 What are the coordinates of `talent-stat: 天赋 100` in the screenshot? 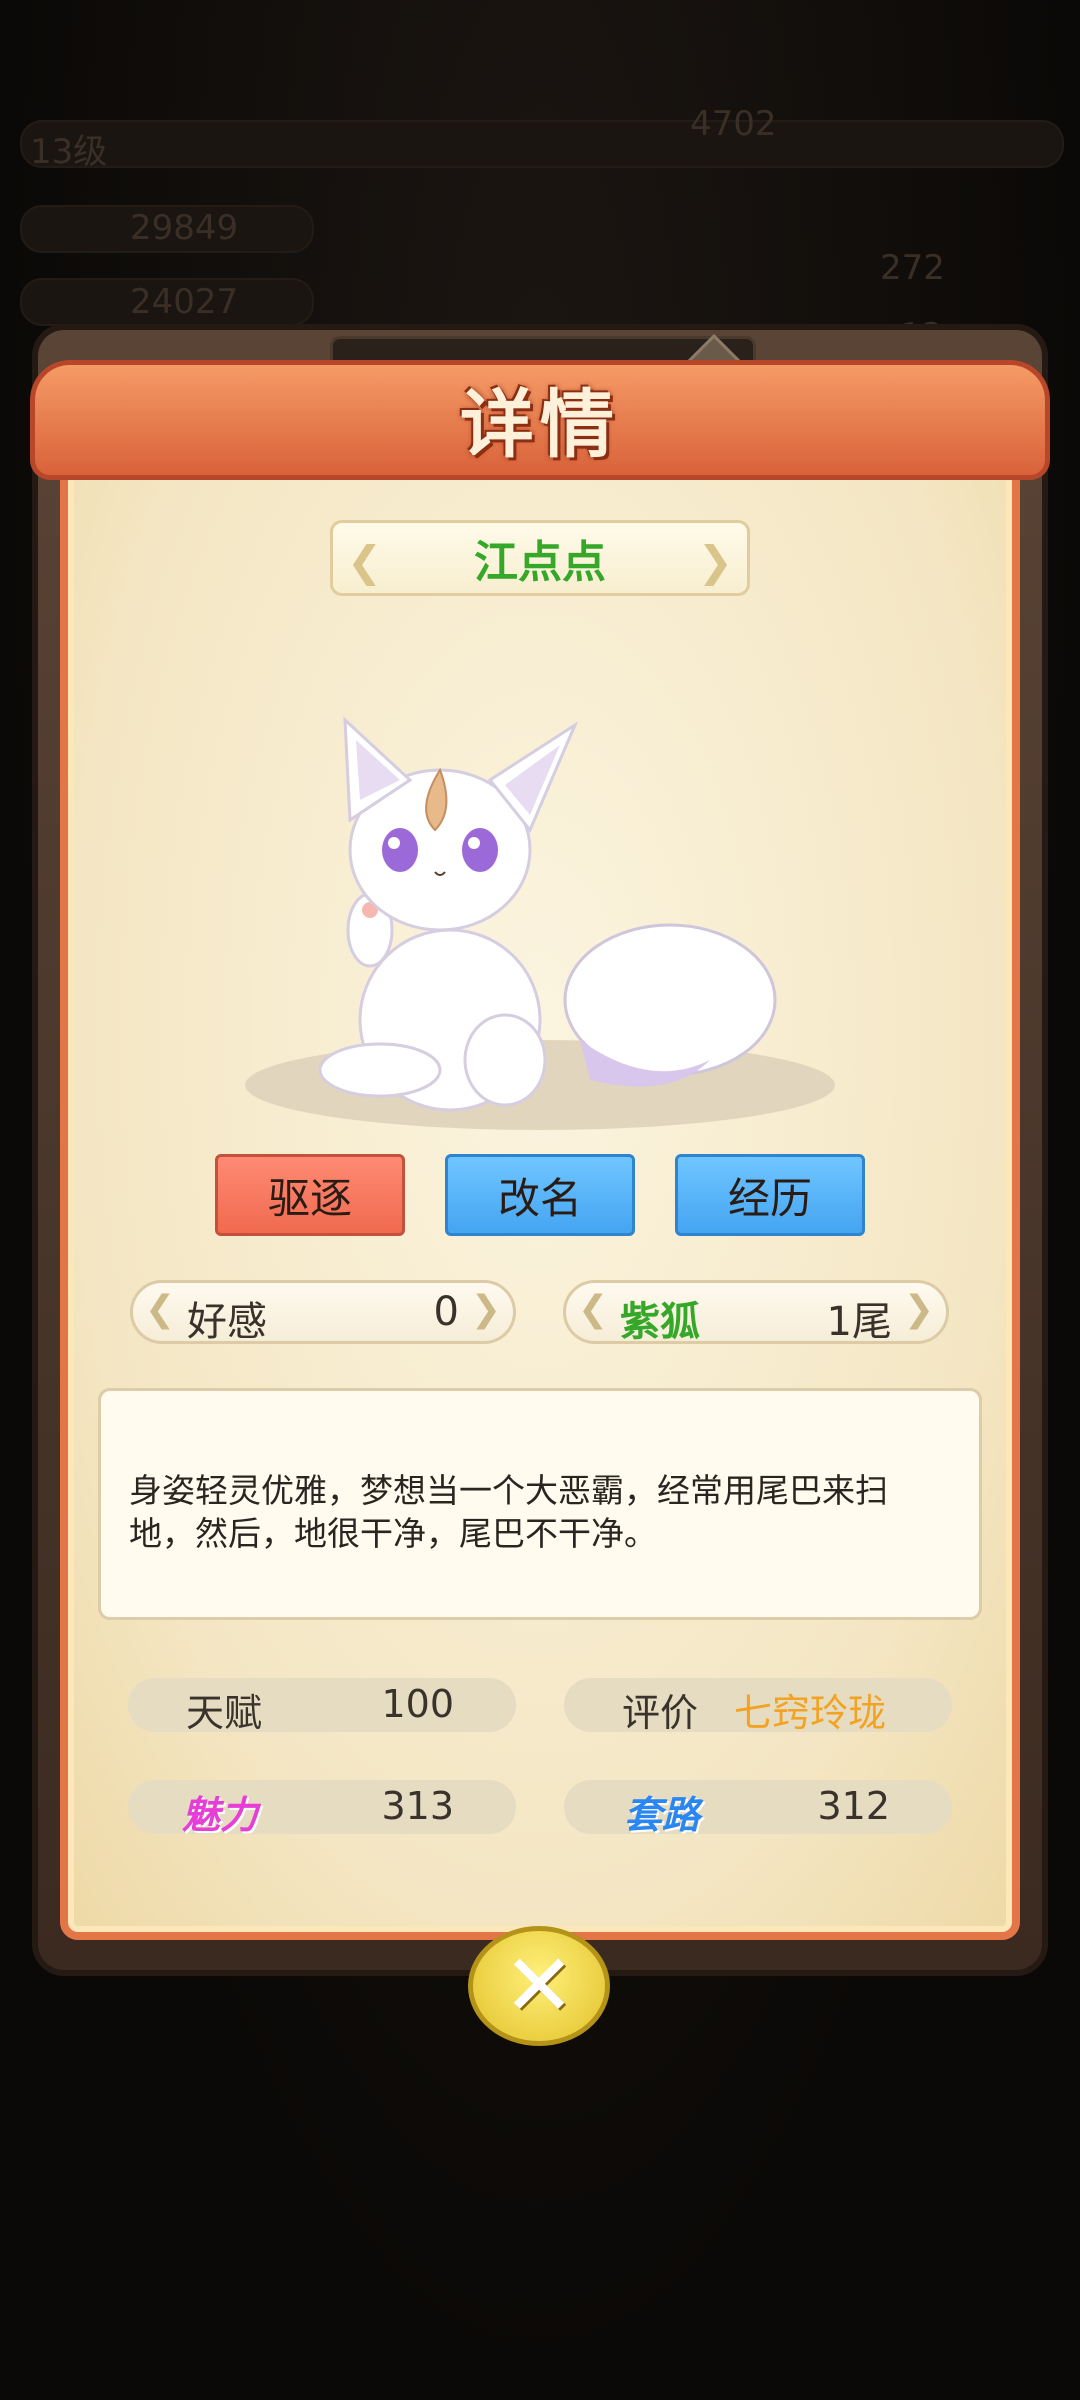 It's located at (322, 1706).